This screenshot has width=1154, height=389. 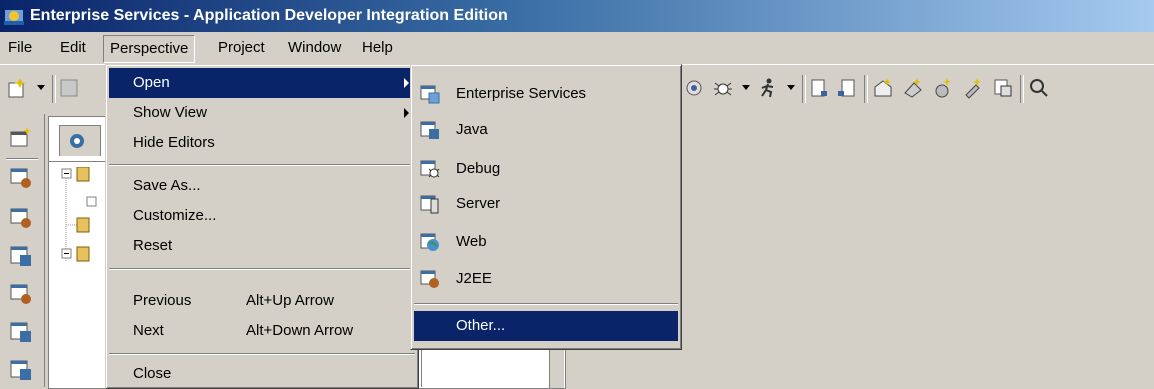 What do you see at coordinates (262, 83) in the screenshot?
I see `menu-item-open: Open` at bounding box center [262, 83].